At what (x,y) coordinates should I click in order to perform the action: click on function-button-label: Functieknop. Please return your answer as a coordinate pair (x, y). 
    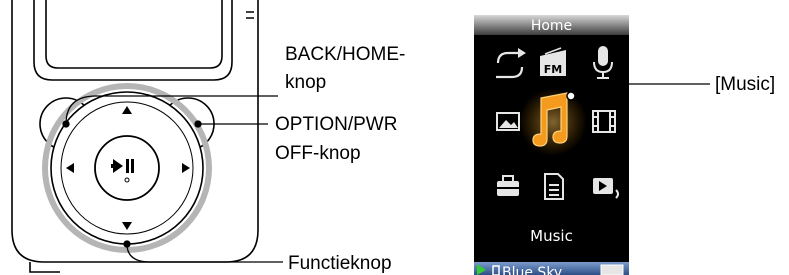
    Looking at the image, I should click on (340, 263).